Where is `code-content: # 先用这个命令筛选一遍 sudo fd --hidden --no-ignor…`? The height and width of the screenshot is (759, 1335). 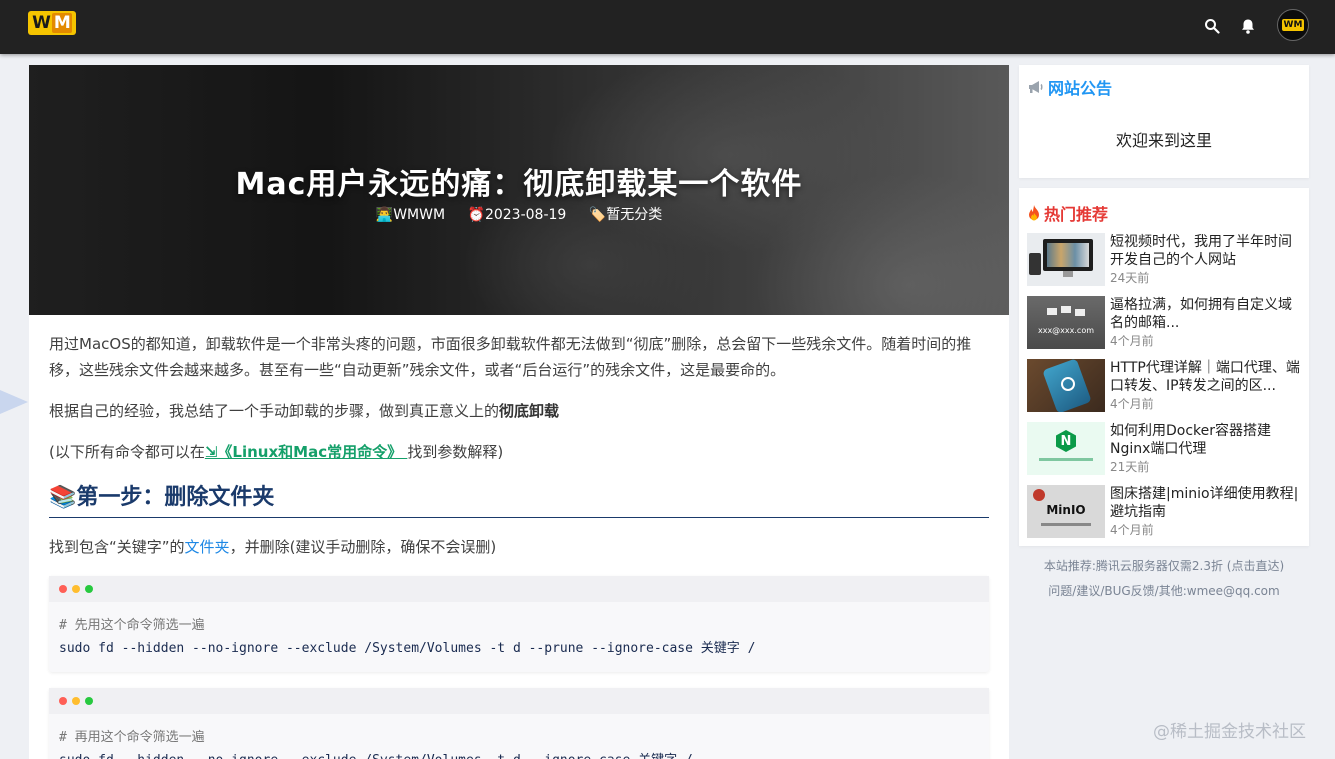 code-content: # 先用这个命令筛选一遍 sudo fd --hidden --no-ignor… is located at coordinates (519, 637).